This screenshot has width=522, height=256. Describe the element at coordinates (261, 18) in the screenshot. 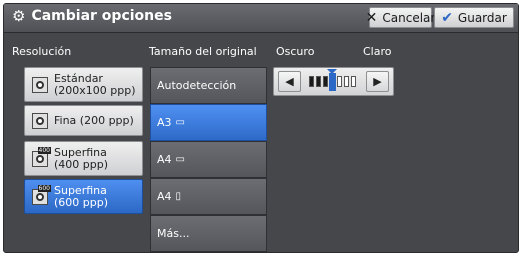

I see `dialog-header: ⚙ Cambiar opciones ✕ Cancelar ✔ Guardar` at that location.